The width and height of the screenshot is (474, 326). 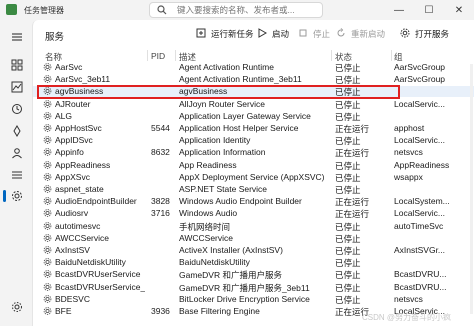 I want to click on cell-description: ASP.NET State Service, so click(x=223, y=189).